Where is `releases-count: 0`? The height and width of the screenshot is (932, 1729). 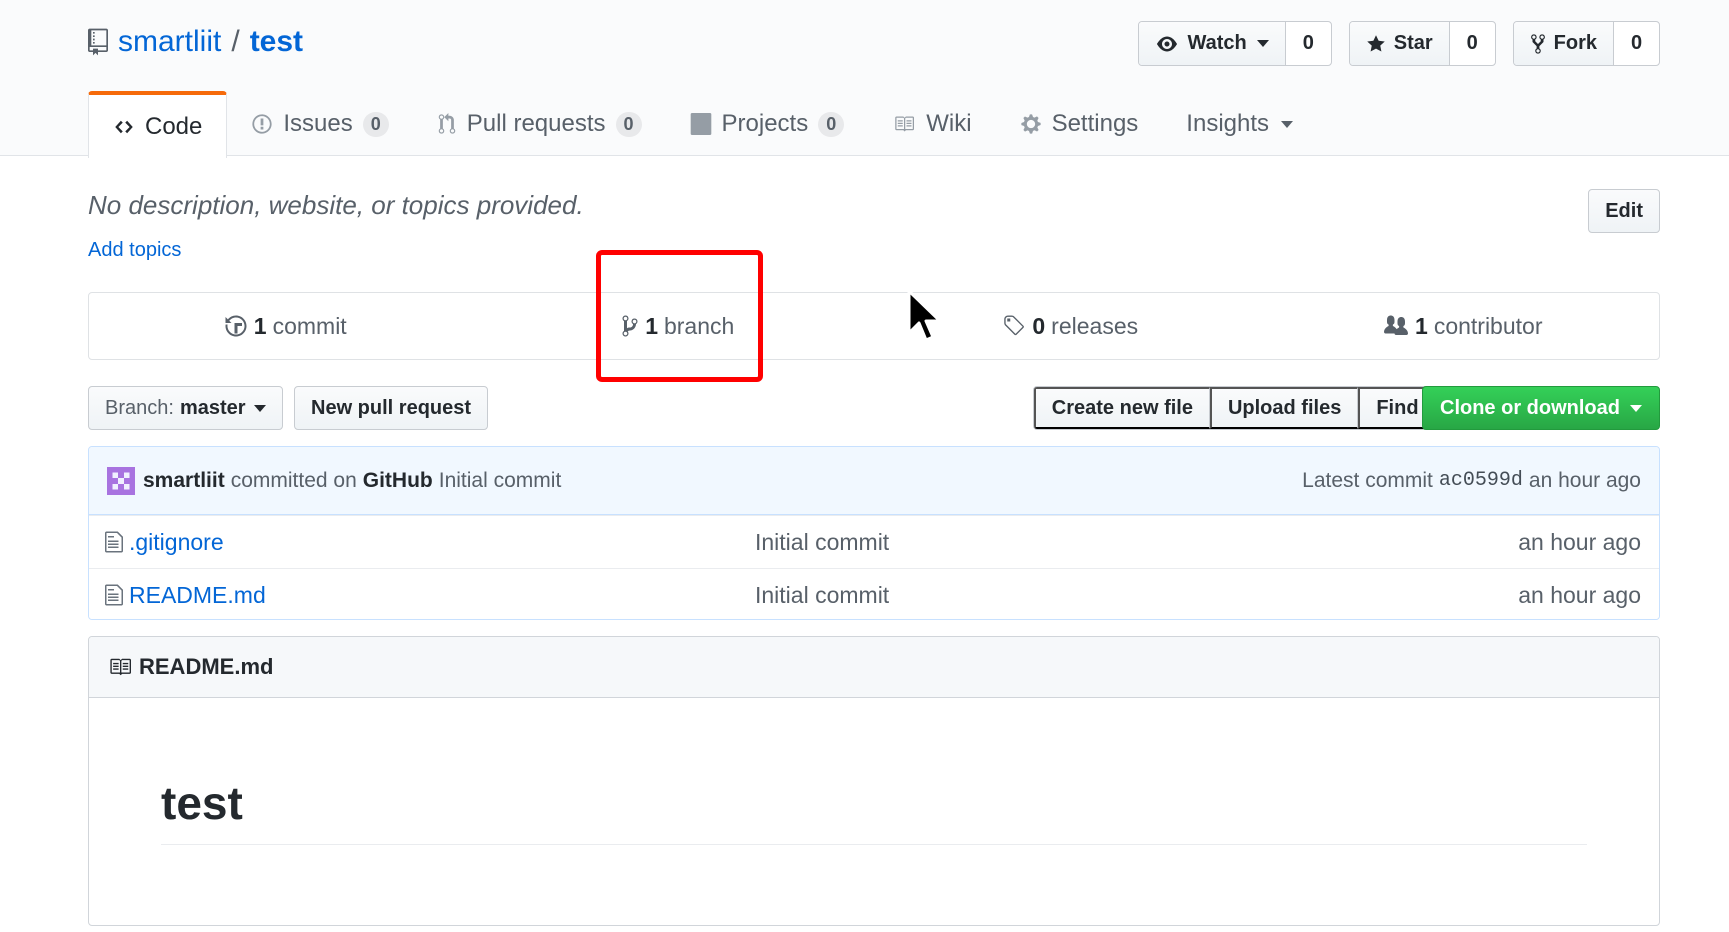 releases-count: 0 is located at coordinates (1039, 325).